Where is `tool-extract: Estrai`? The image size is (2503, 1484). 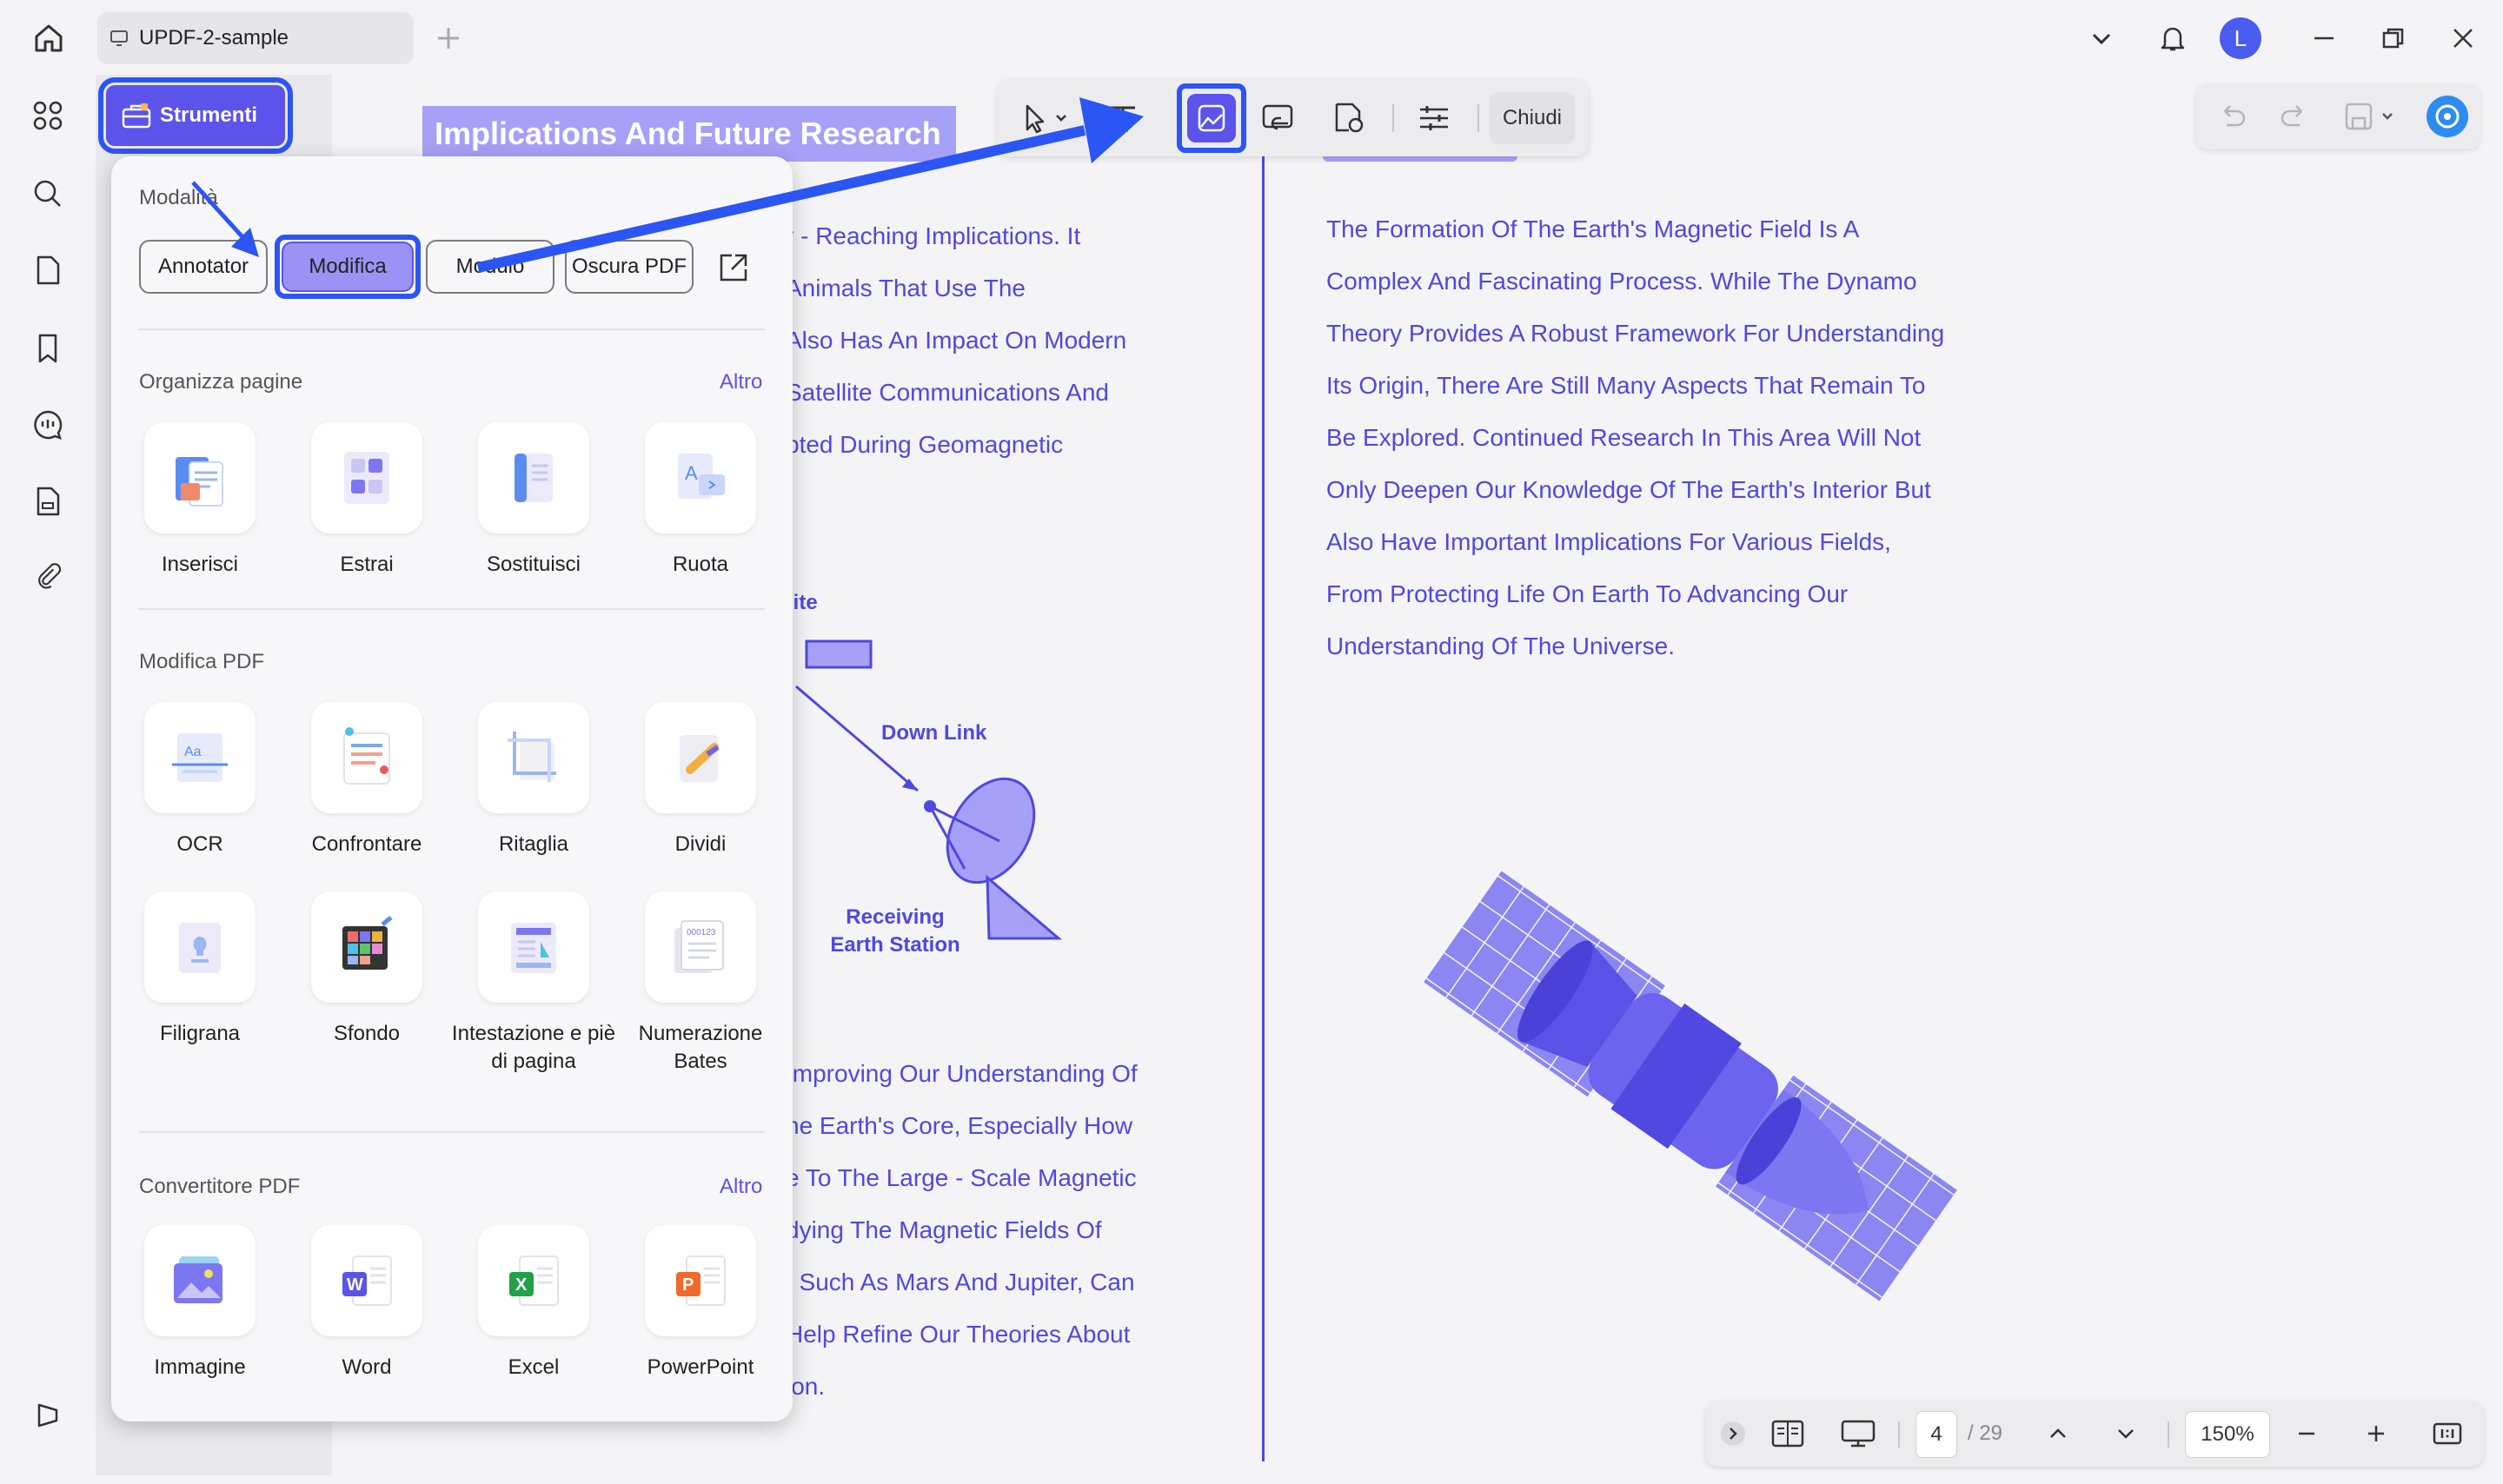 tool-extract: Estrai is located at coordinates (366, 500).